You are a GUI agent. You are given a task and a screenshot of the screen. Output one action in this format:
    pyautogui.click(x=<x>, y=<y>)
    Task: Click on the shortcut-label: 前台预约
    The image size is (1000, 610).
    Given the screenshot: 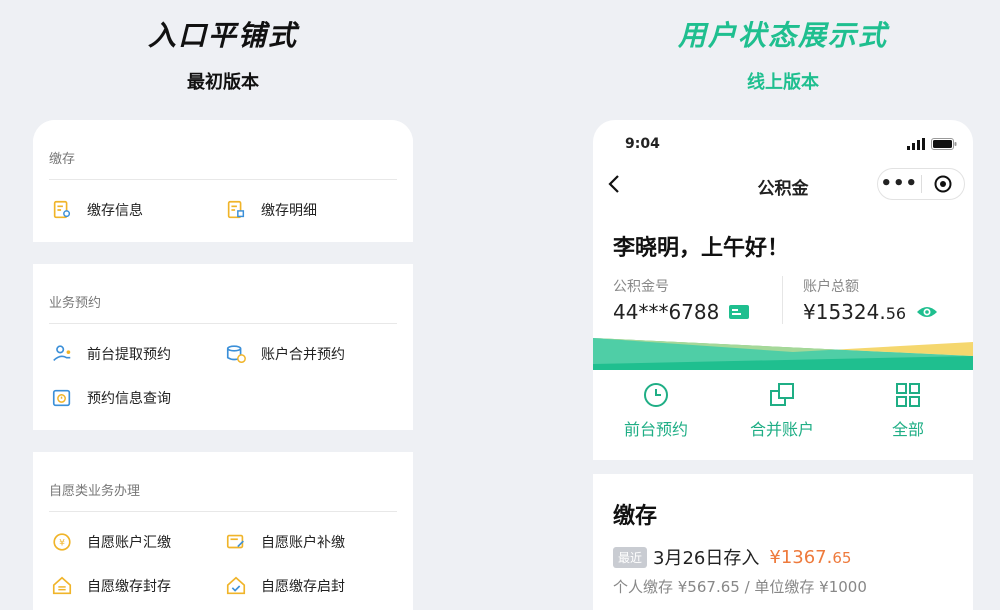 What is the action you would take?
    pyautogui.click(x=655, y=429)
    